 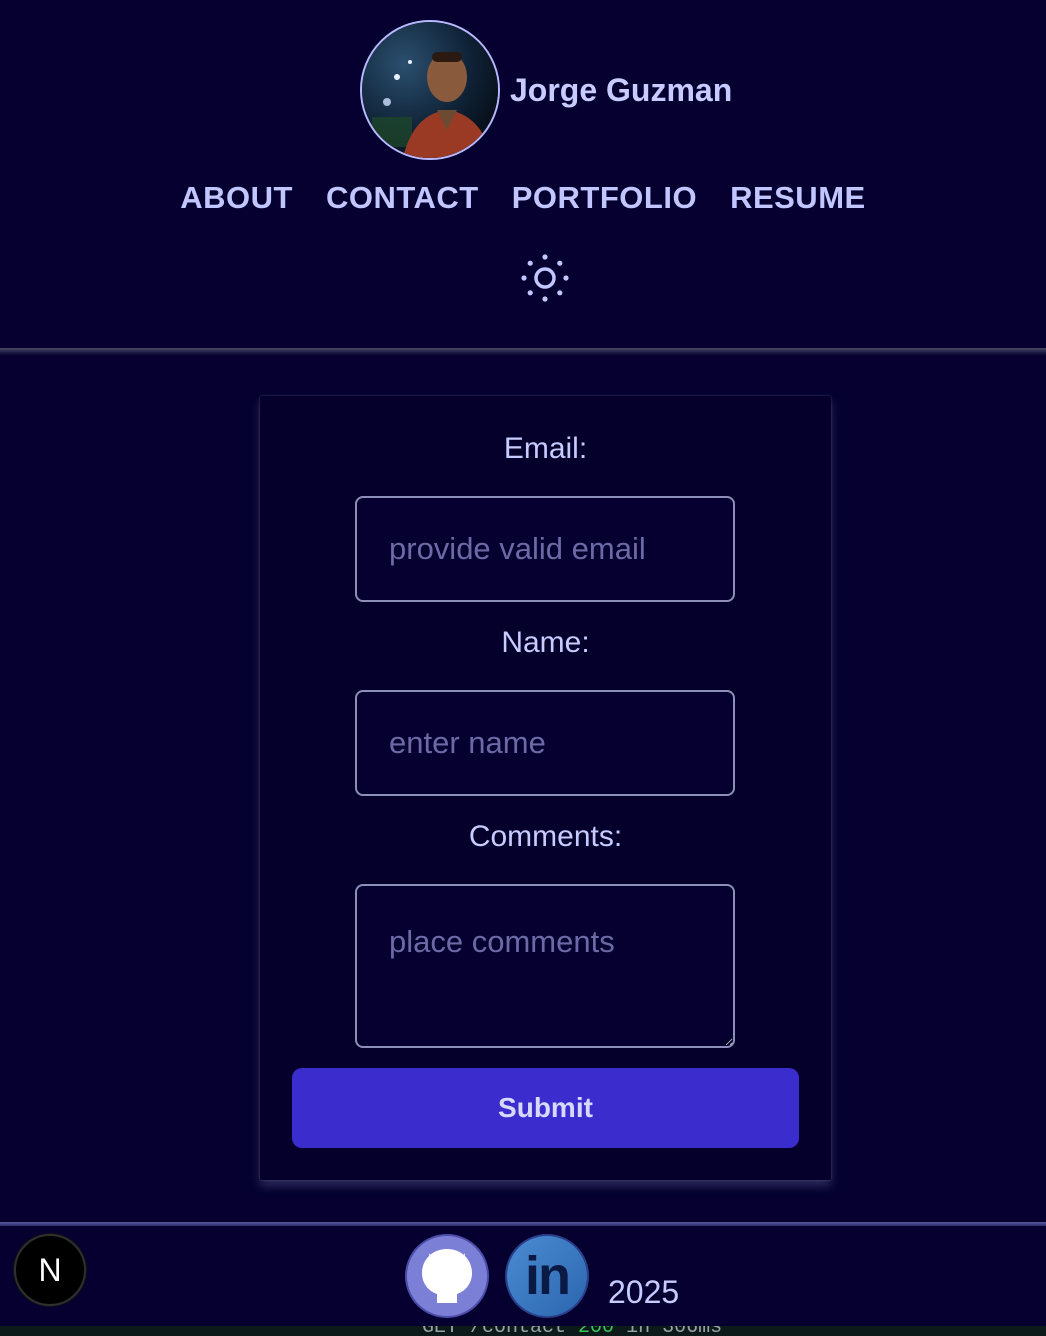 I want to click on comments-label: Comments:, so click(x=545, y=836).